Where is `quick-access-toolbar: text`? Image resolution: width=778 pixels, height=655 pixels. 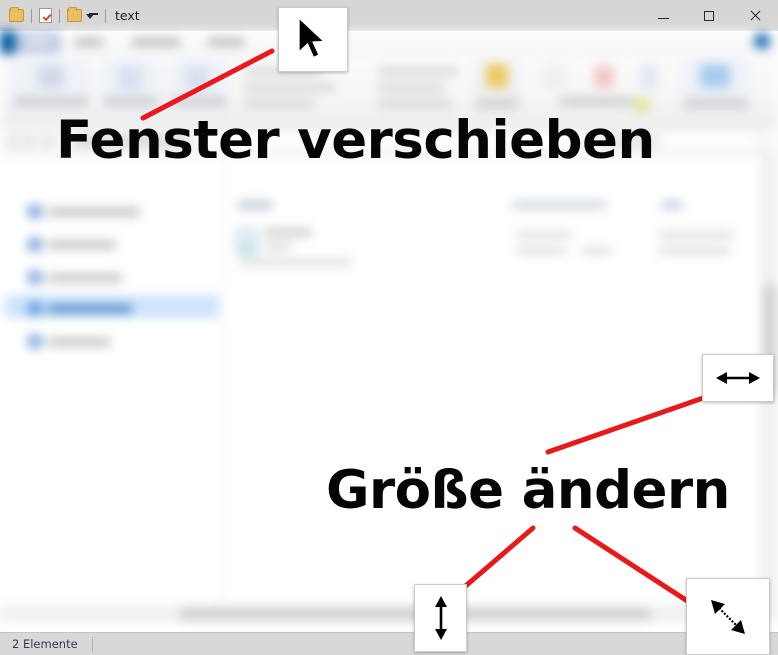 quick-access-toolbar: text is located at coordinates (70, 15).